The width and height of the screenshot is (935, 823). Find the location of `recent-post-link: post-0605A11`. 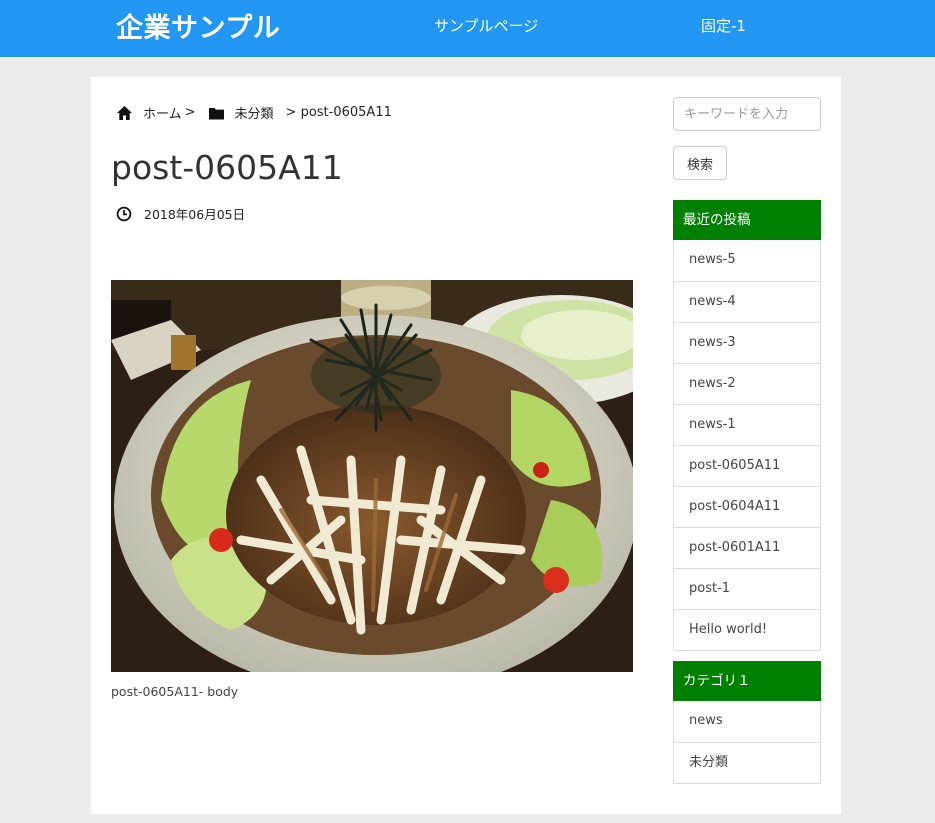

recent-post-link: post-0605A11 is located at coordinates (734, 465).